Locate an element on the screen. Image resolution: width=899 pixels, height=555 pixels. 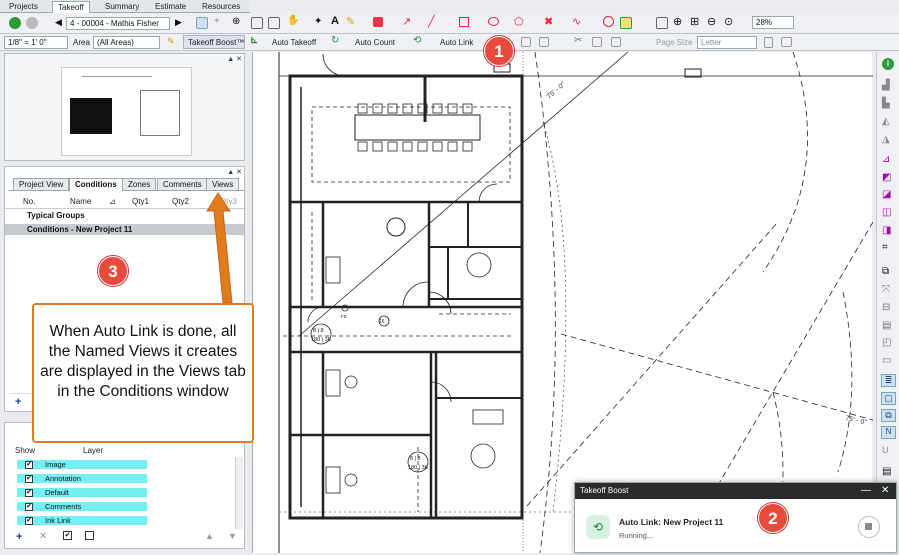
freehand-tool-icon: ∿ is located at coordinates (576, 21).